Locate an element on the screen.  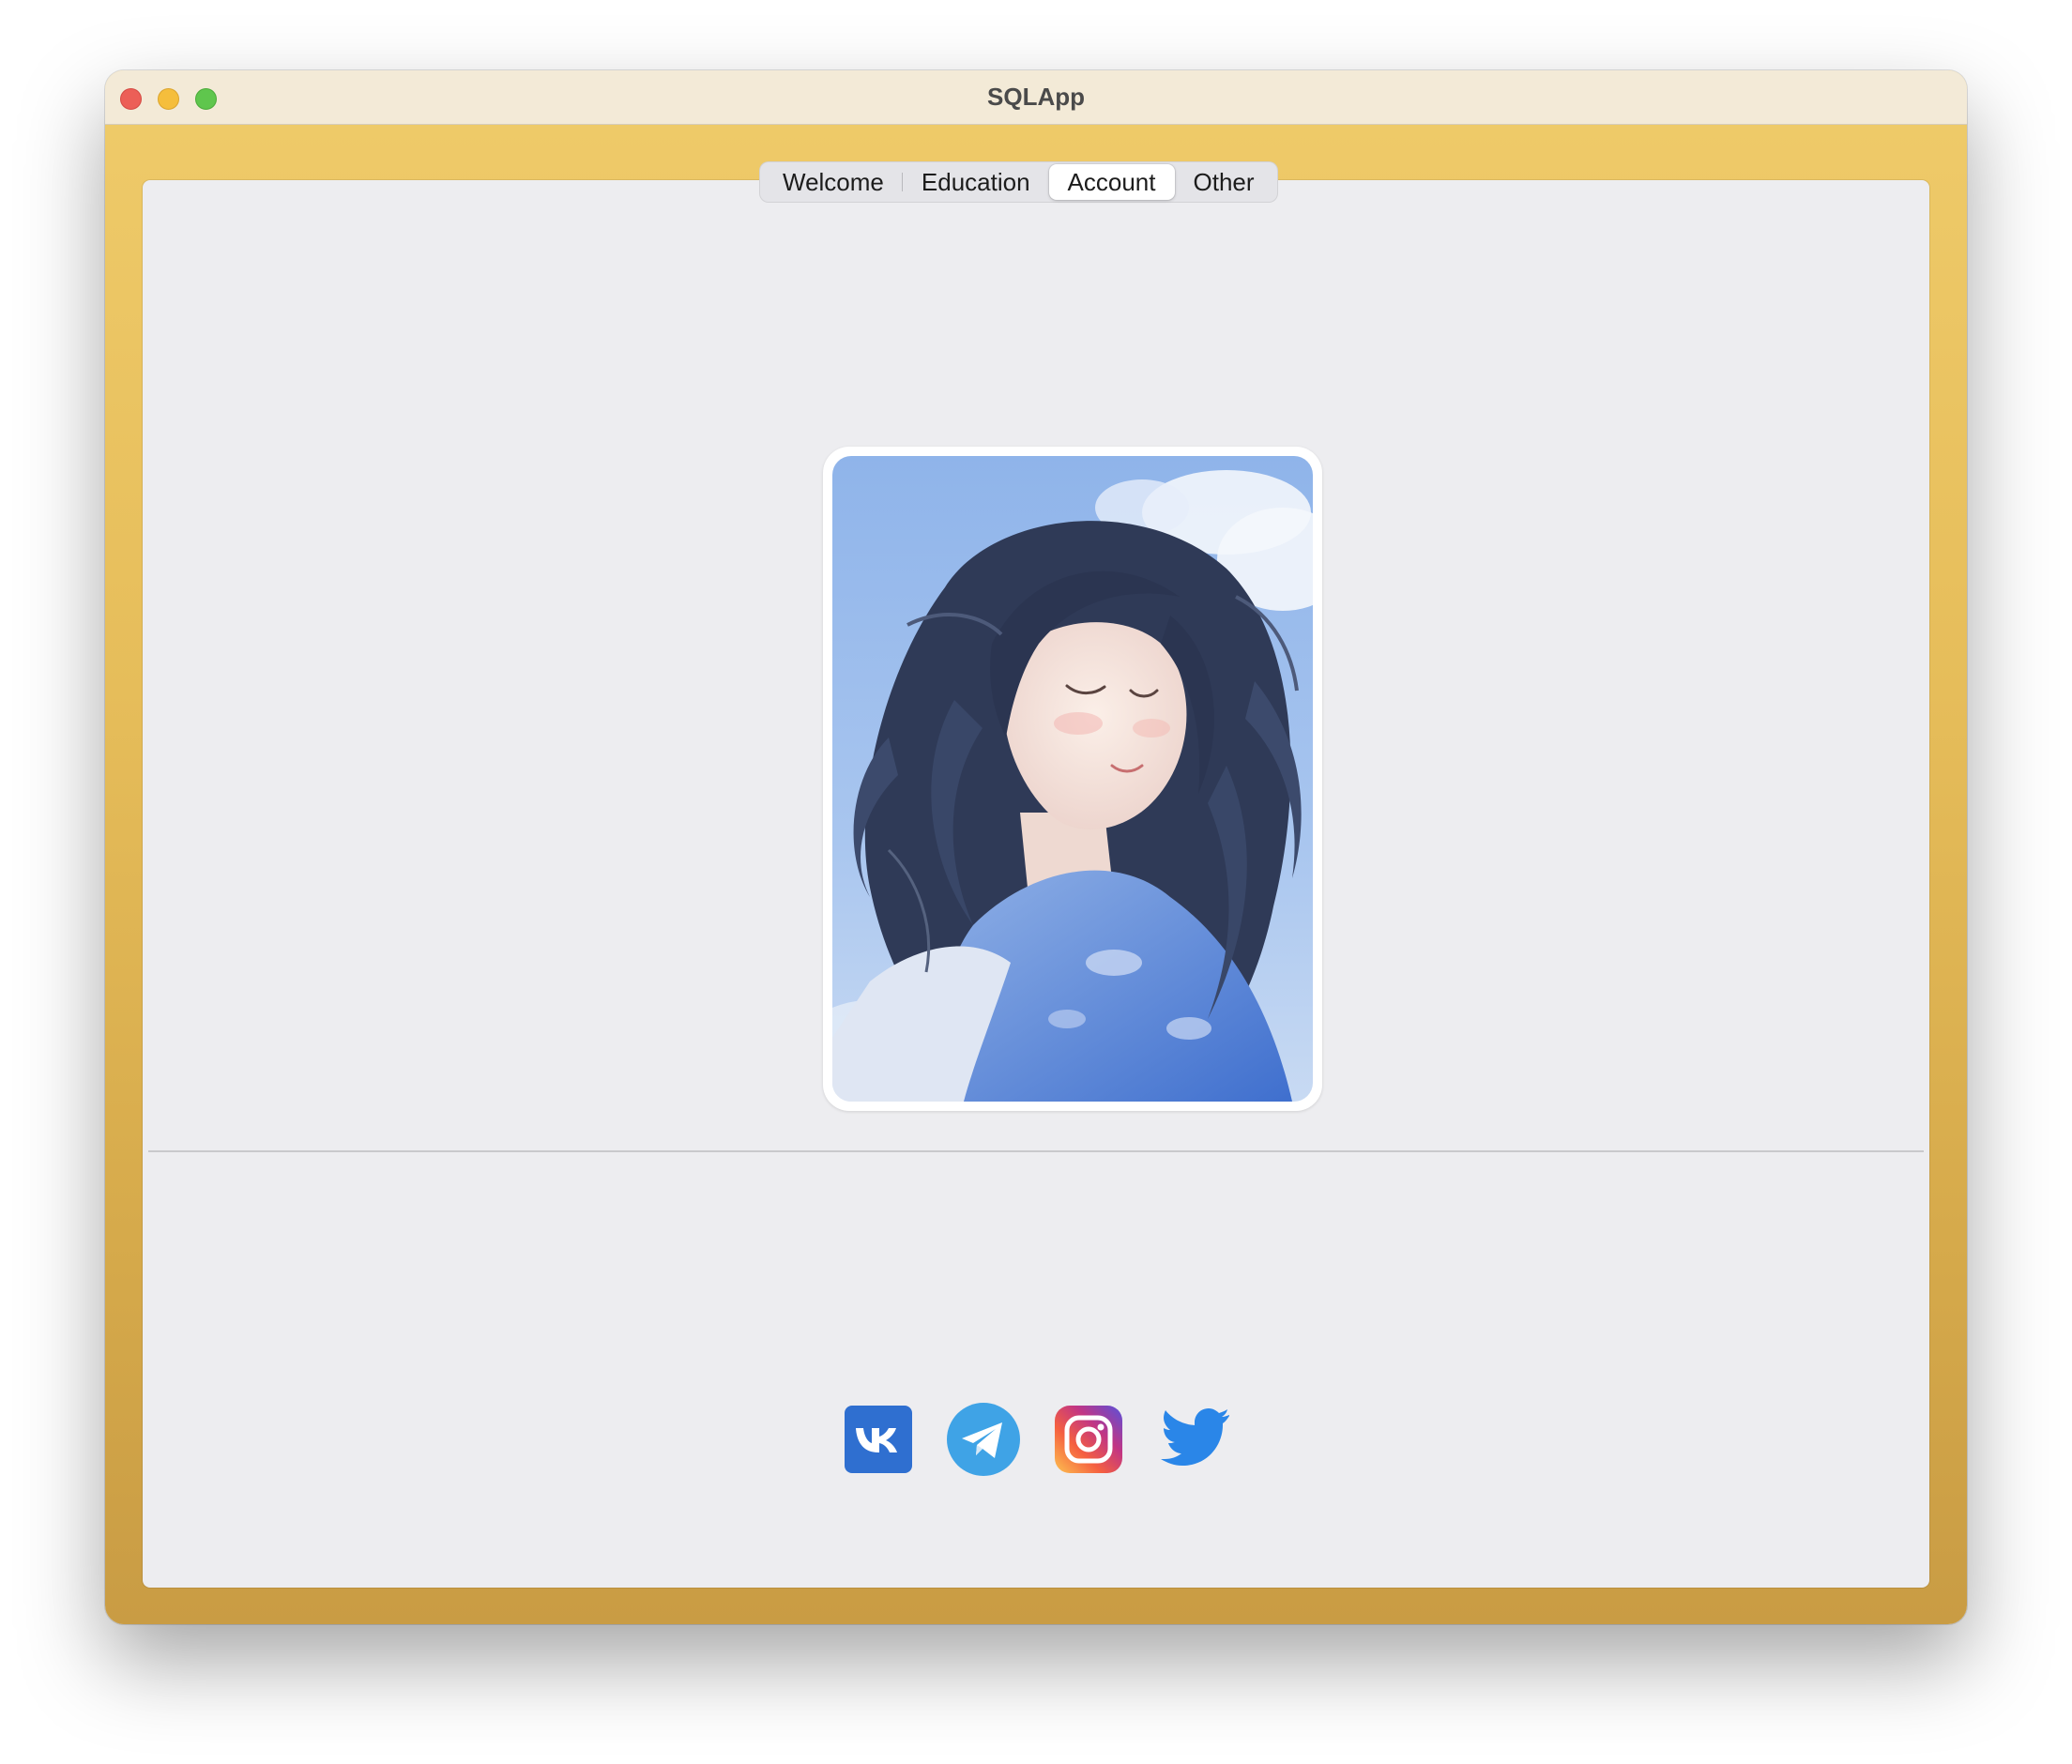
title-bar: SQLApp is located at coordinates (1036, 97).